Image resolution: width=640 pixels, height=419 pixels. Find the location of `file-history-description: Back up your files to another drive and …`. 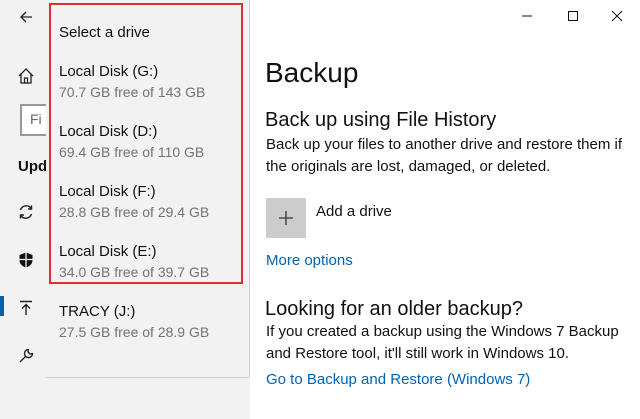

file-history-description: Back up your files to another drive and … is located at coordinates (444, 155).